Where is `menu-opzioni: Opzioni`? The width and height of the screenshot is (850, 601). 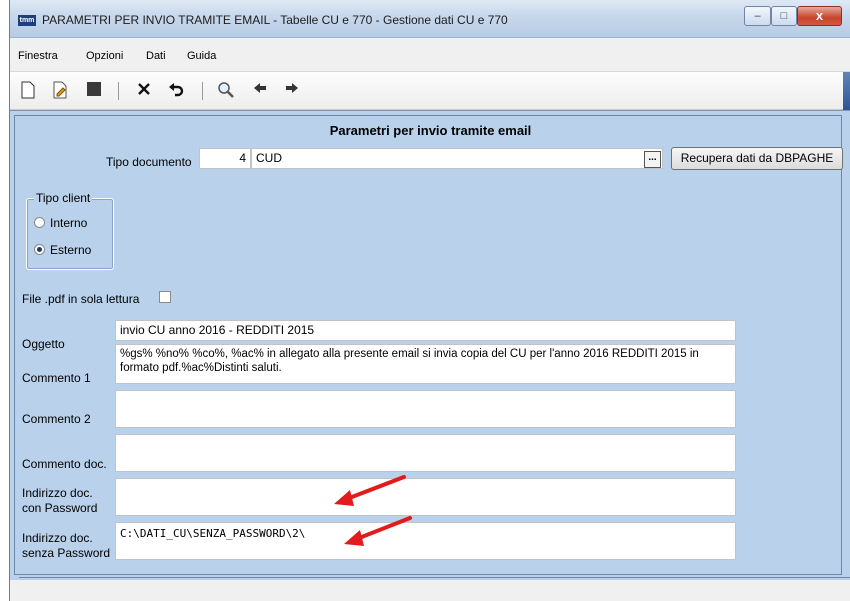
menu-opzioni: Opzioni is located at coordinates (104, 56).